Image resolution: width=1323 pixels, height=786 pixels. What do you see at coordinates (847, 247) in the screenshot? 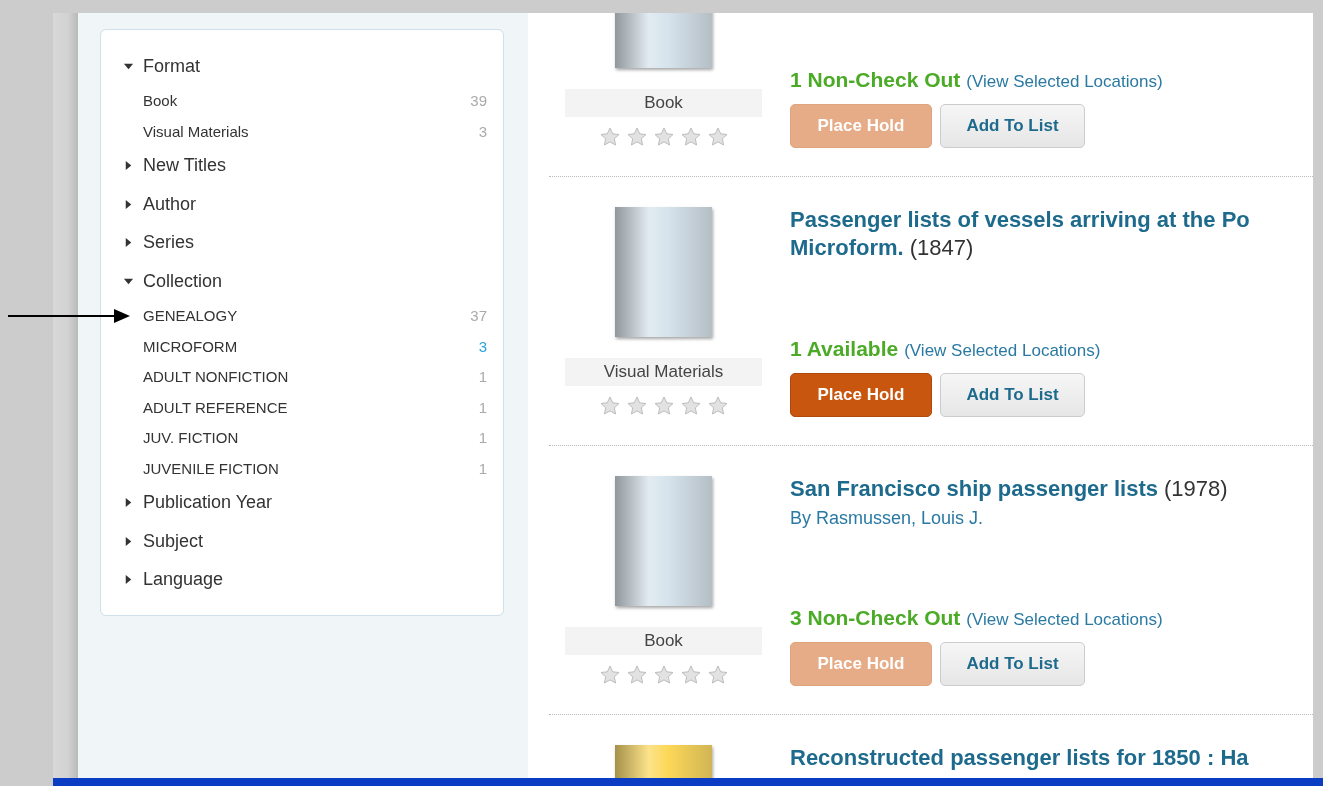
I see `result-title-link: Microform.` at bounding box center [847, 247].